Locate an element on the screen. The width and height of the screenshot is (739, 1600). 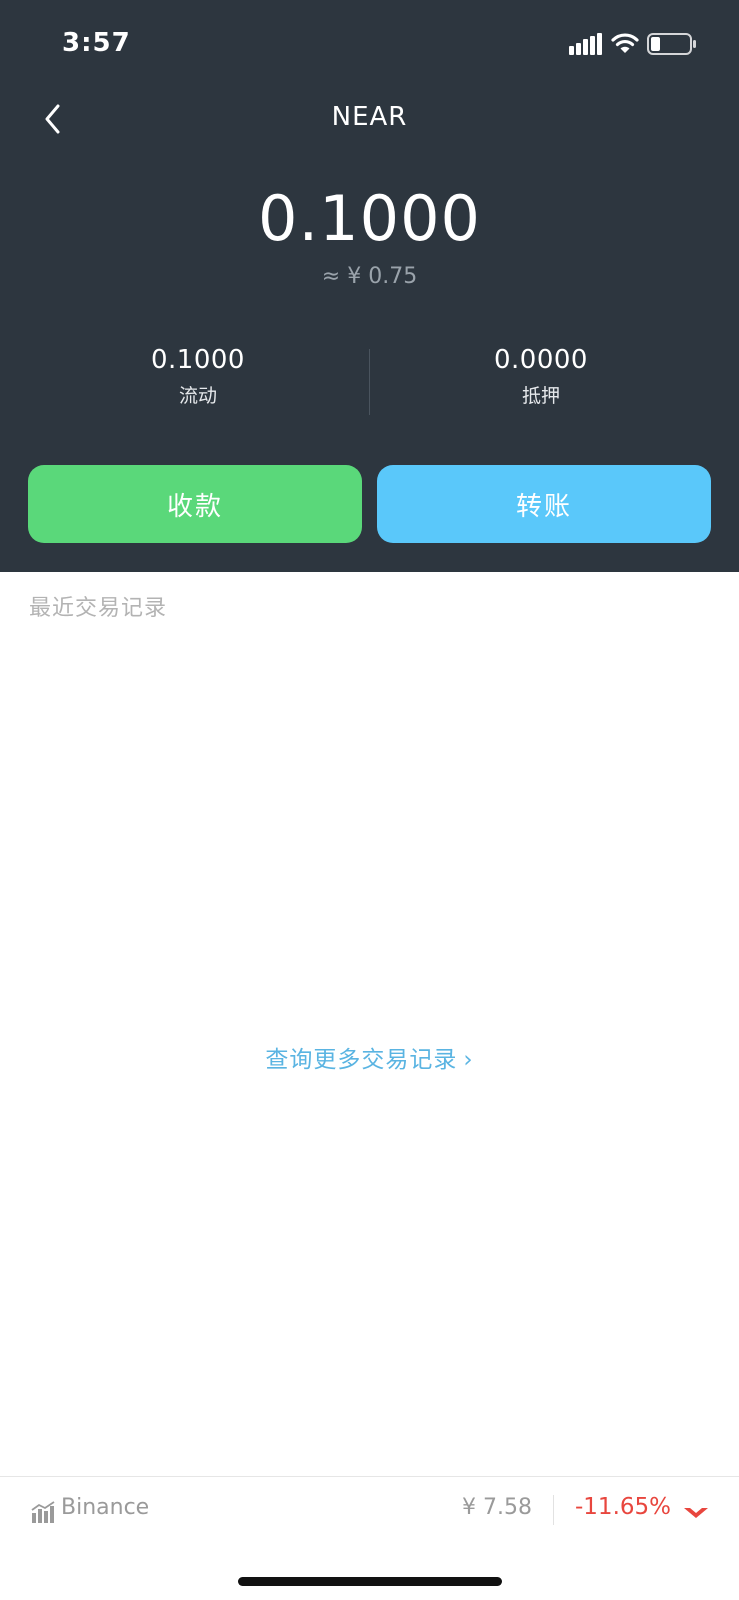
status-icons is located at coordinates (639, 45).